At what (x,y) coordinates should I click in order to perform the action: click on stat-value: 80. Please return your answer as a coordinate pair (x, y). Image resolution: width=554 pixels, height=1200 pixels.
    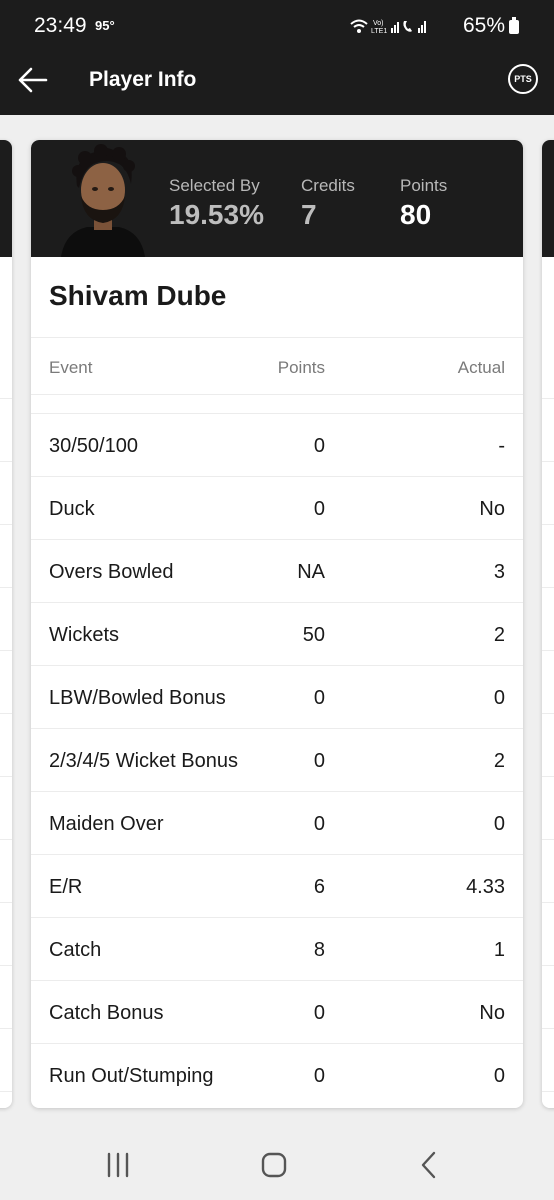
    Looking at the image, I should click on (416, 214).